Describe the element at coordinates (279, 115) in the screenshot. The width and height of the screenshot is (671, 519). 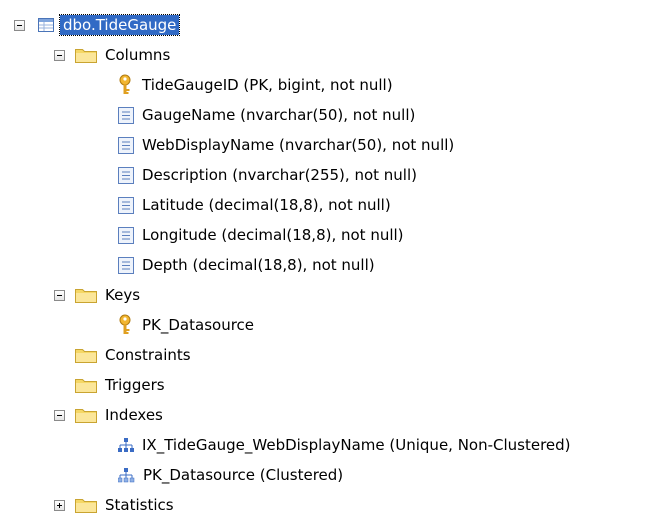
I see `column-label: GaugeName (nvarchar(50), not null)` at that location.